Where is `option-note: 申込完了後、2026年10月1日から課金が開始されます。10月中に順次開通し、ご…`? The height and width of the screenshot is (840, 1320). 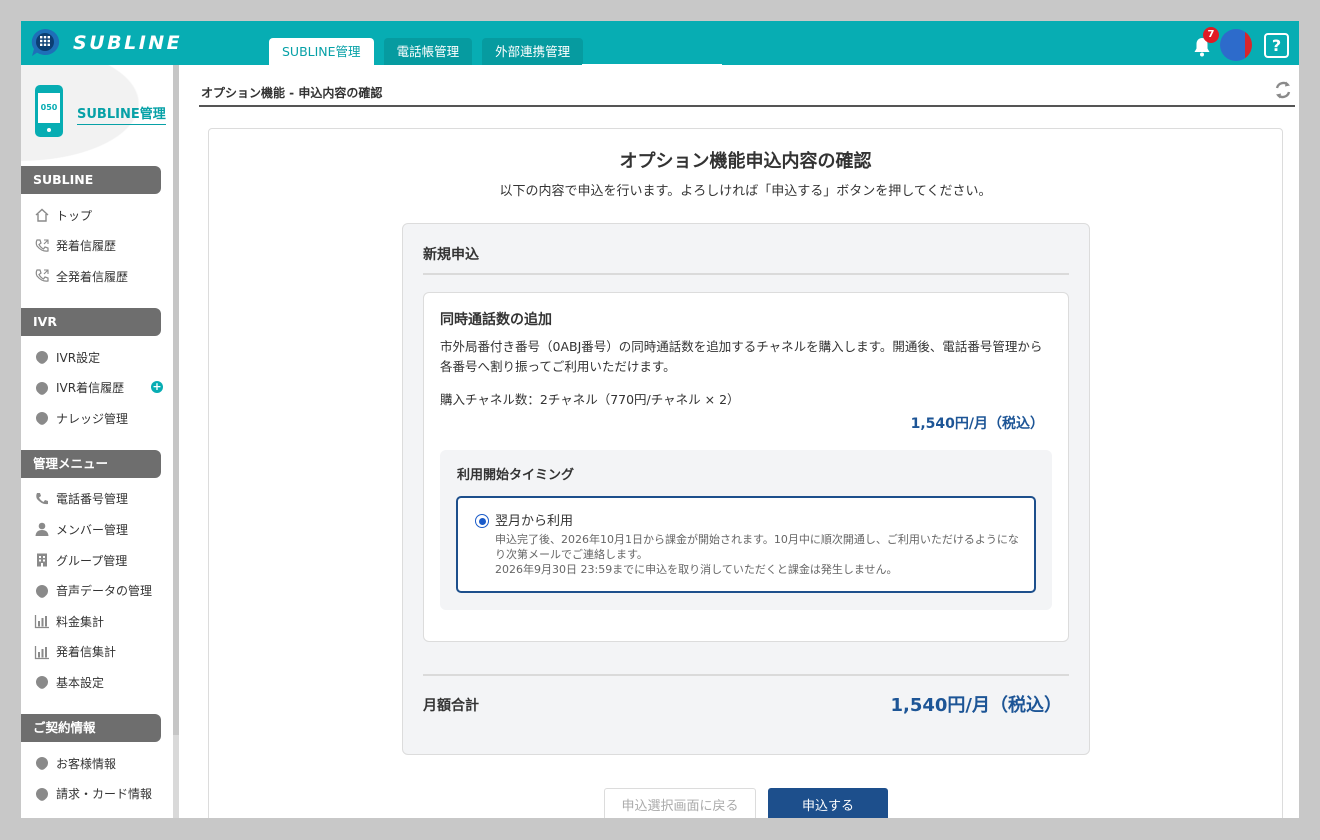
option-note: 申込完了後、2026年10月1日から課金が開始されます。10月中に順次開通し、ご… is located at coordinates (760, 554).